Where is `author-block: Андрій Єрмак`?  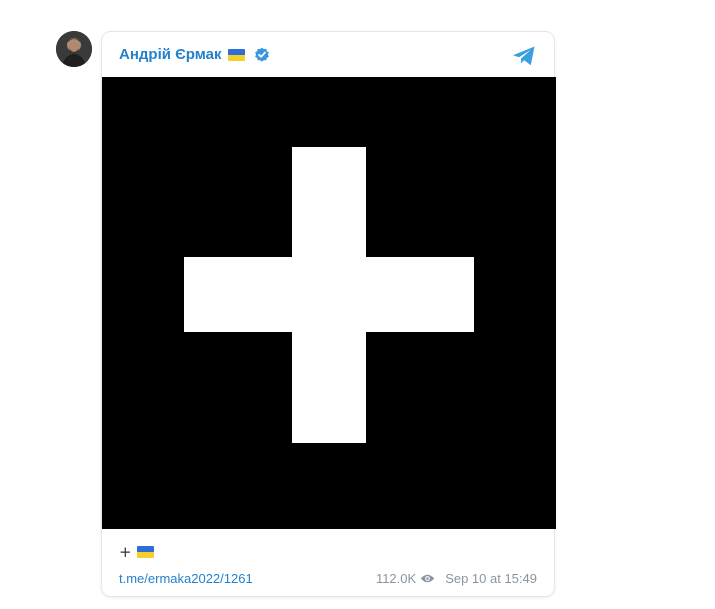 author-block: Андрій Єрмак is located at coordinates (194, 55).